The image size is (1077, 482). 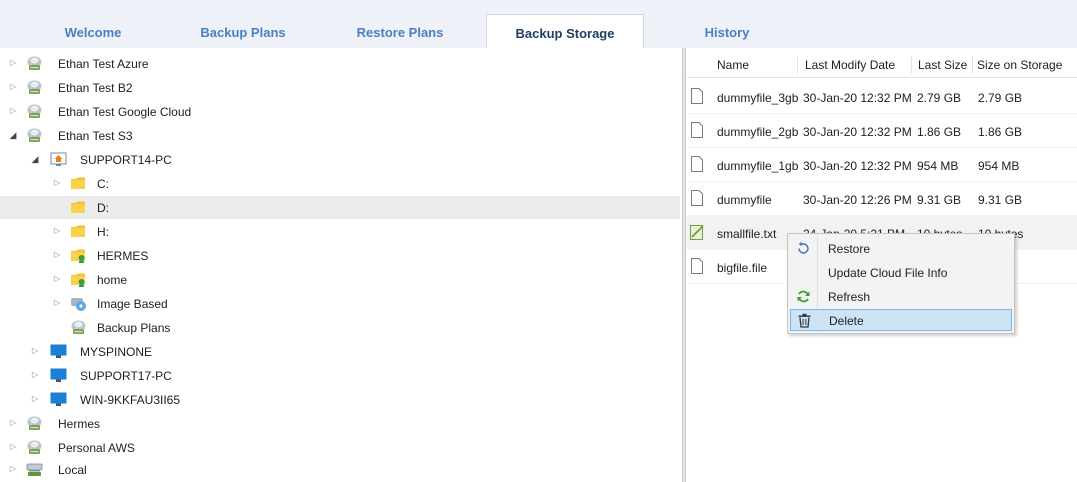 I want to click on file-size: 1.86 GB, so click(x=939, y=132).